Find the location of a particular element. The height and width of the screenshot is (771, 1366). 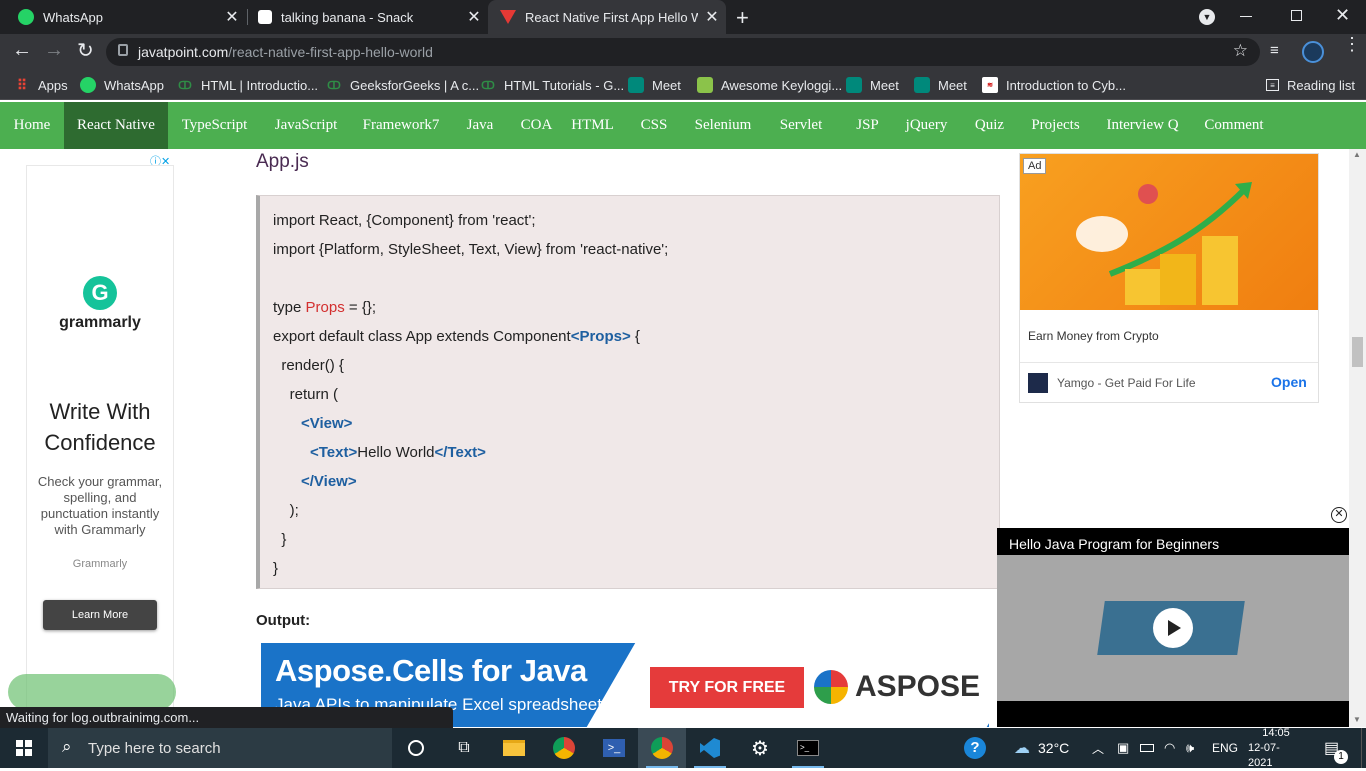

bookmark-label: WhatsApp is located at coordinates (134, 85).